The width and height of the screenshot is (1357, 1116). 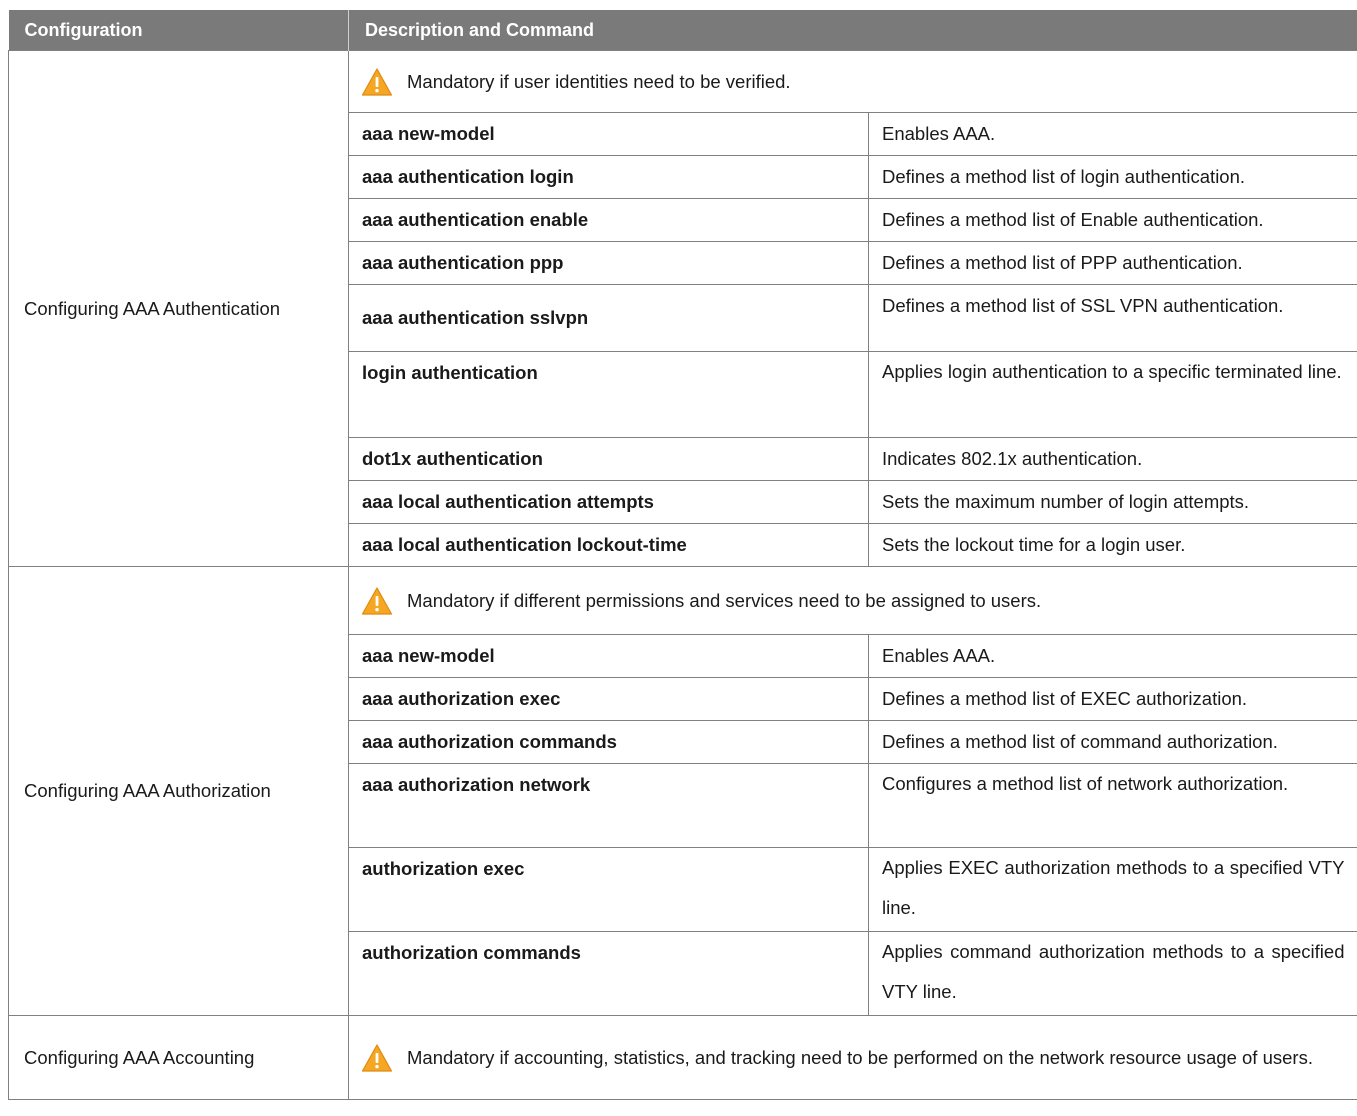 What do you see at coordinates (608, 699) in the screenshot?
I see `command-cell: aaa authorization exec` at bounding box center [608, 699].